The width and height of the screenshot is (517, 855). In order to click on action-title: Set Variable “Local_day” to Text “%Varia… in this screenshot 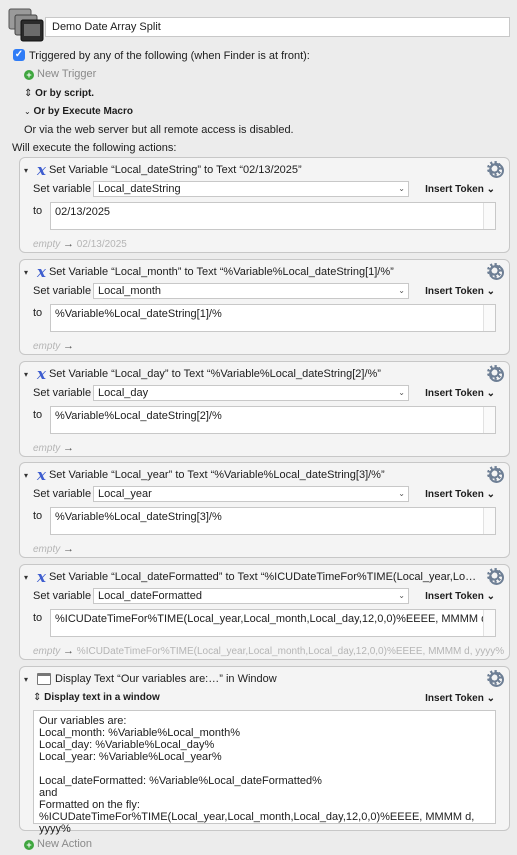, I will do `click(214, 374)`.